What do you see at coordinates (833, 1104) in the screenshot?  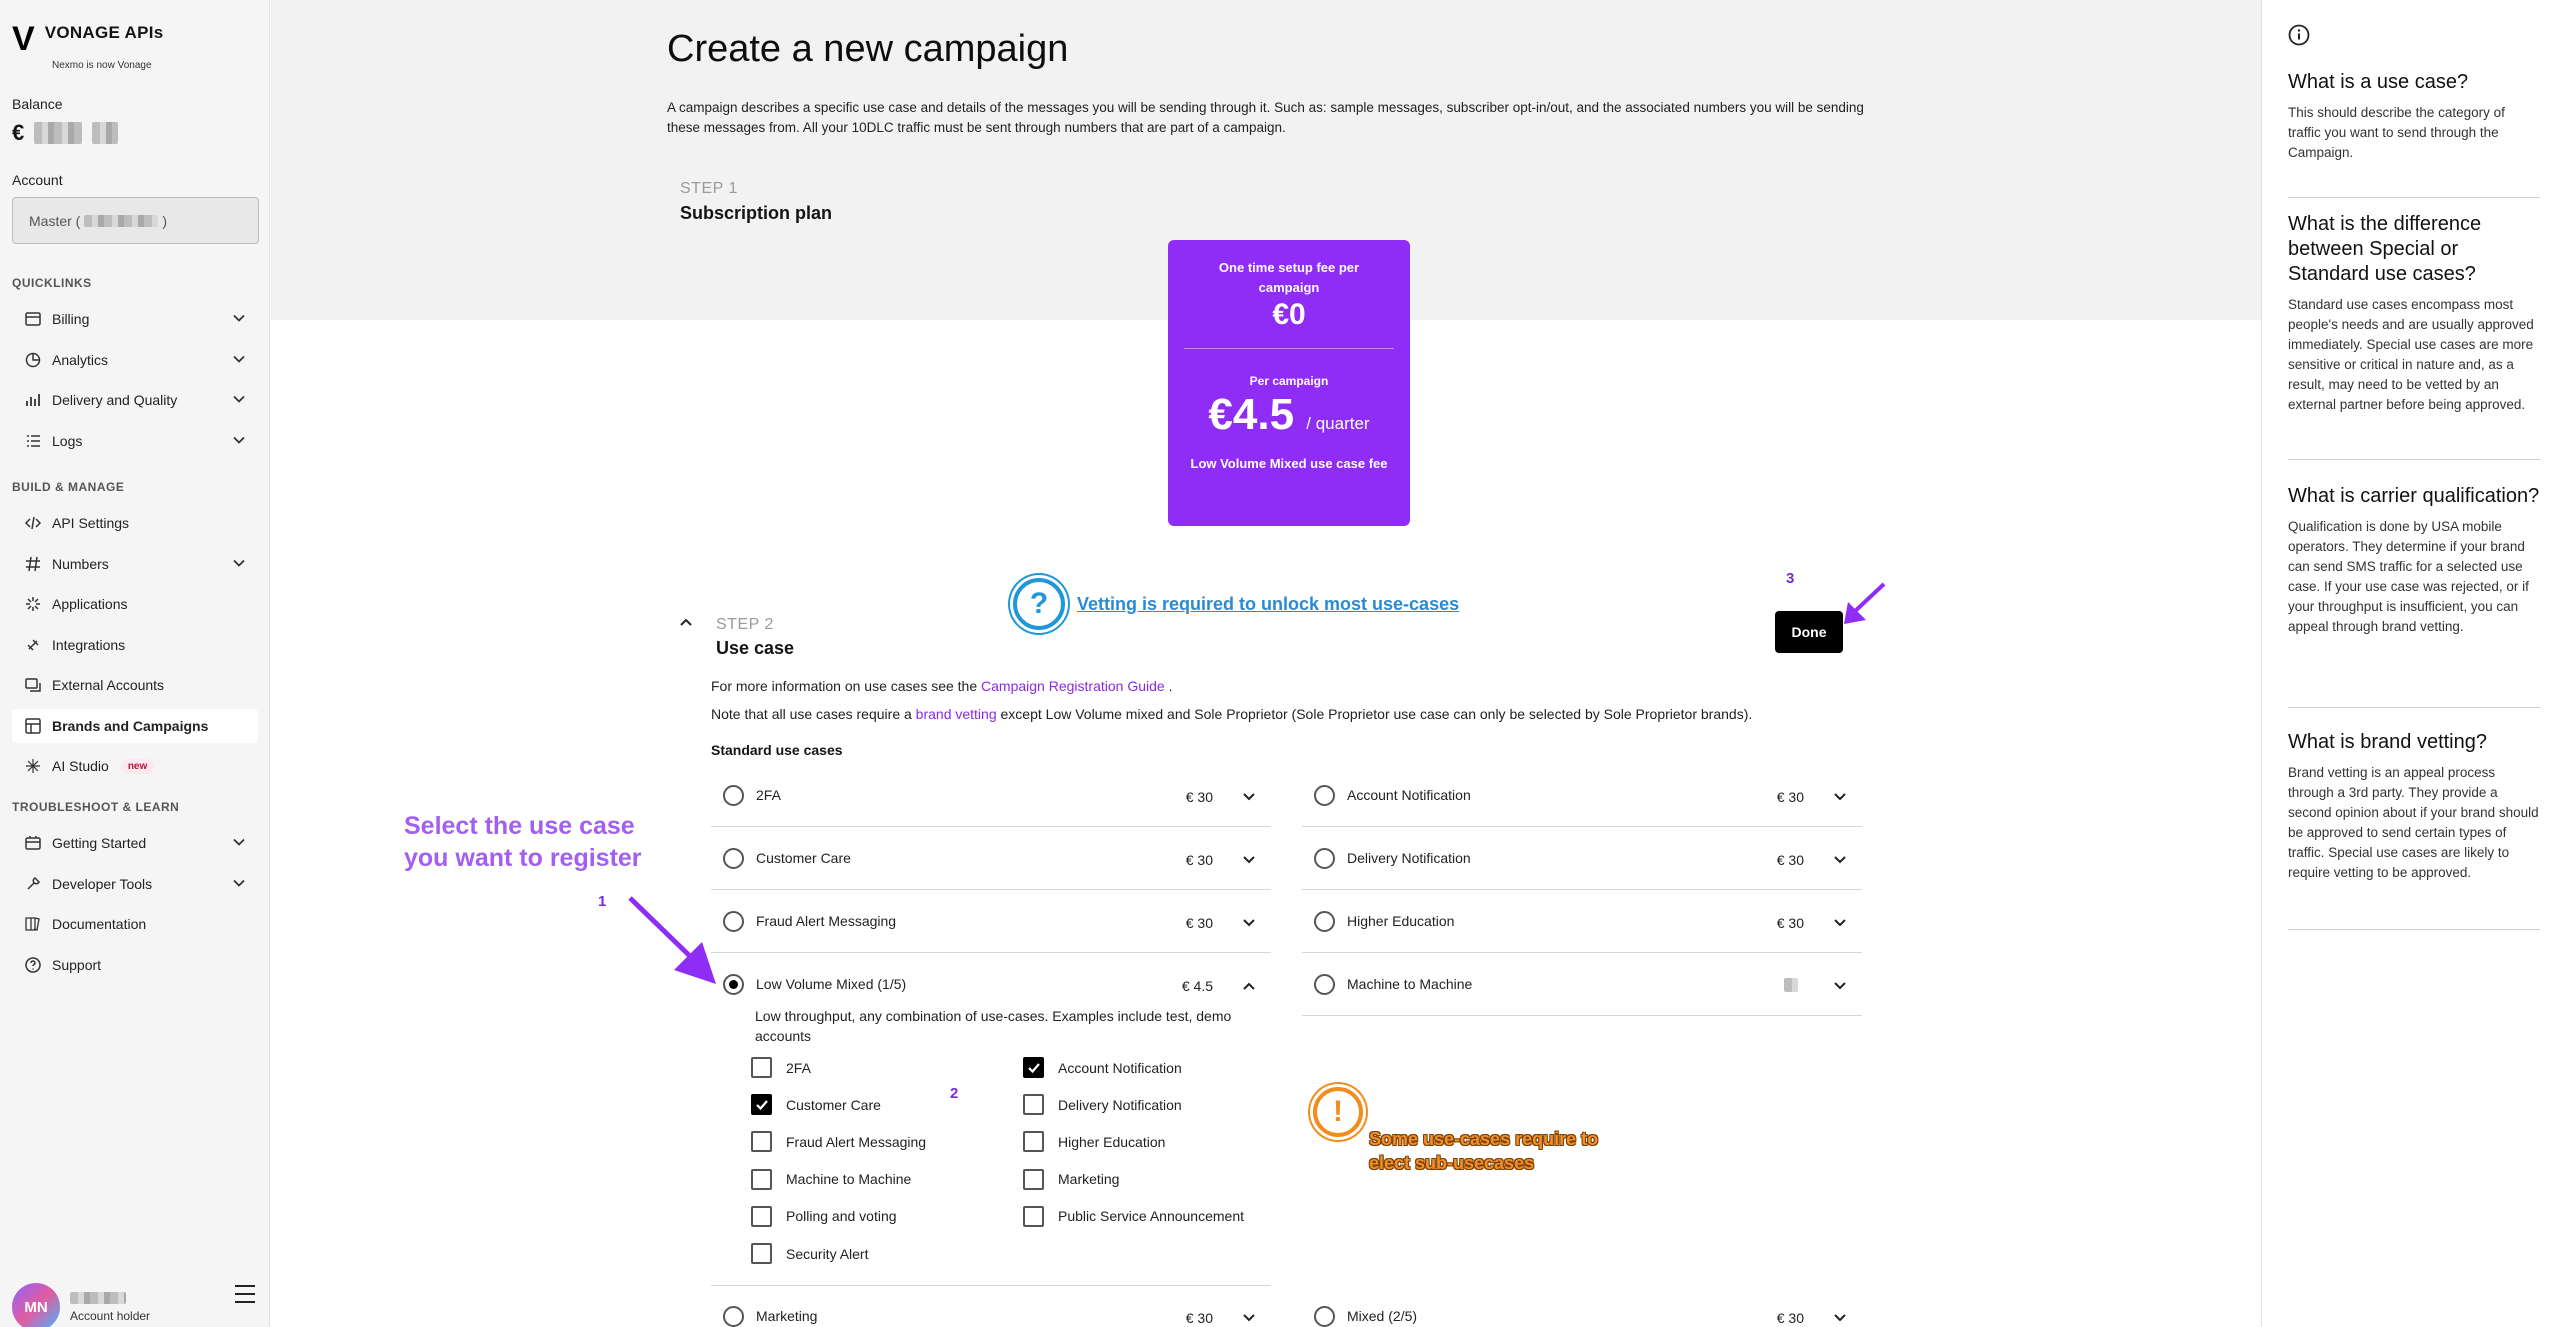 I see `checkbox-label: Customer Care` at bounding box center [833, 1104].